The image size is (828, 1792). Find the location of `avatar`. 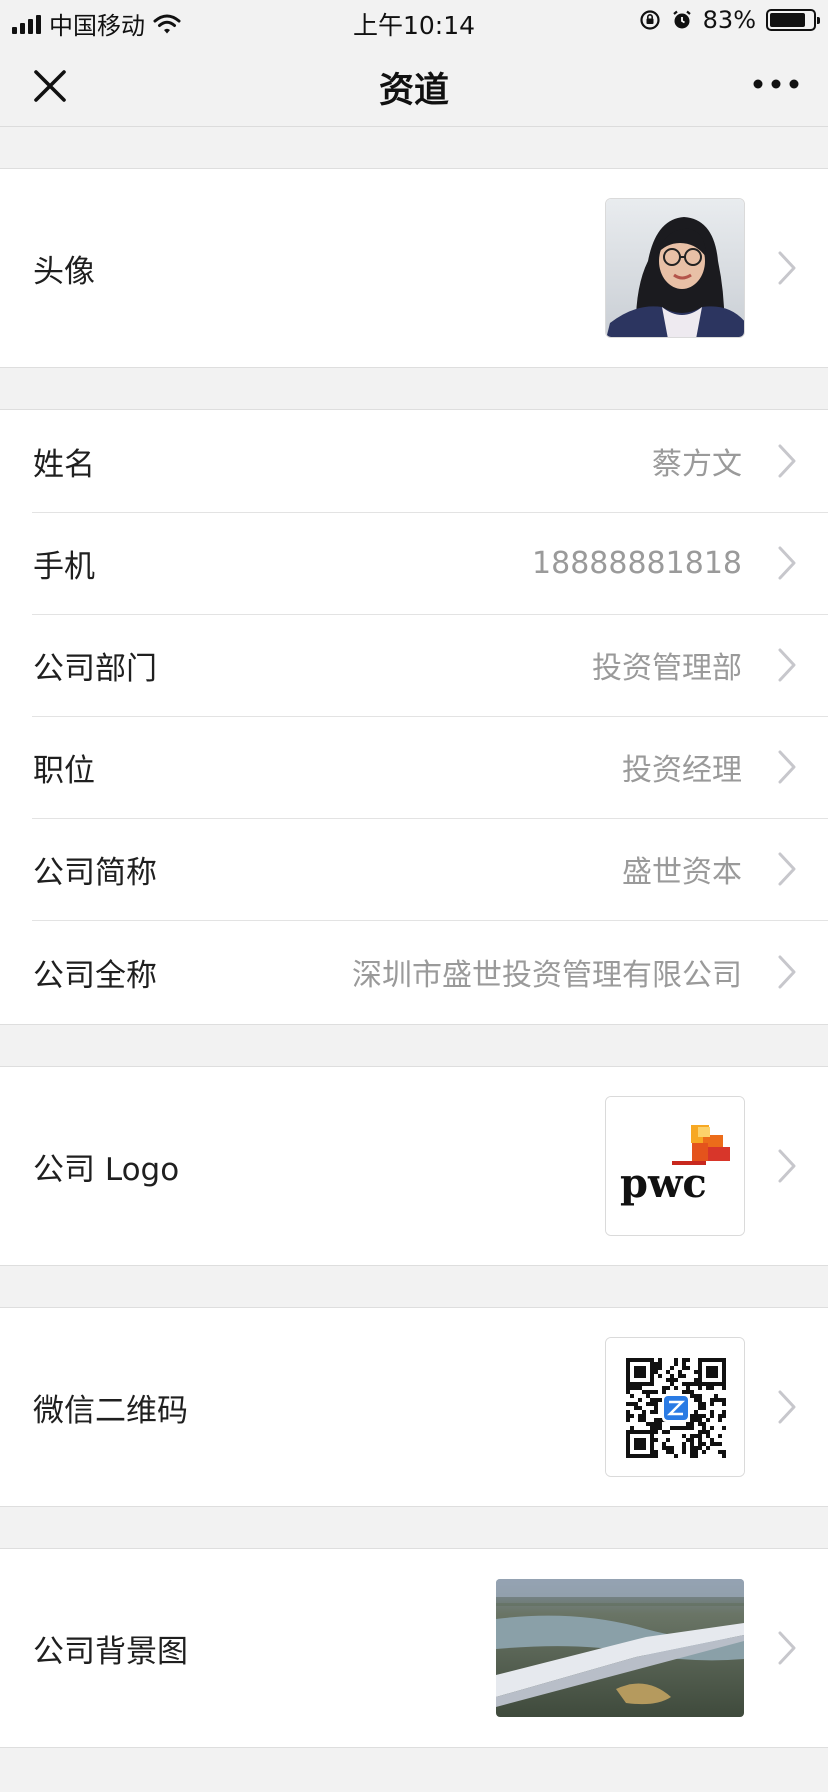

avatar is located at coordinates (675, 268).